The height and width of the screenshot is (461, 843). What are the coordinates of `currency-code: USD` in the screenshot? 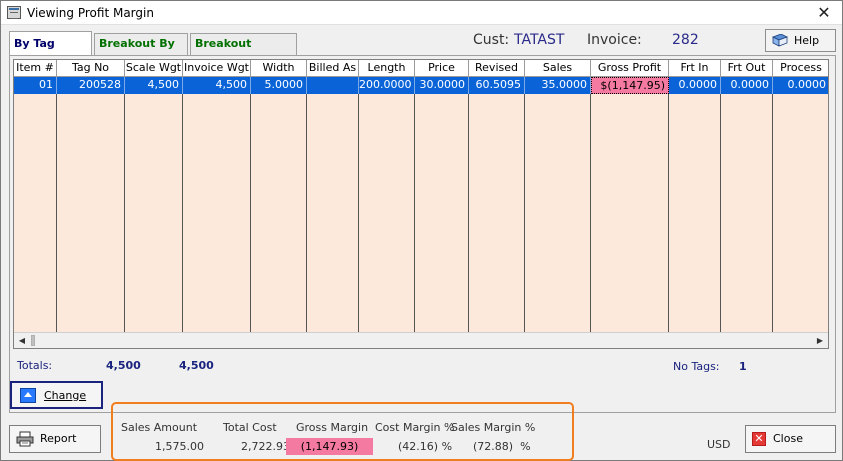 It's located at (719, 444).